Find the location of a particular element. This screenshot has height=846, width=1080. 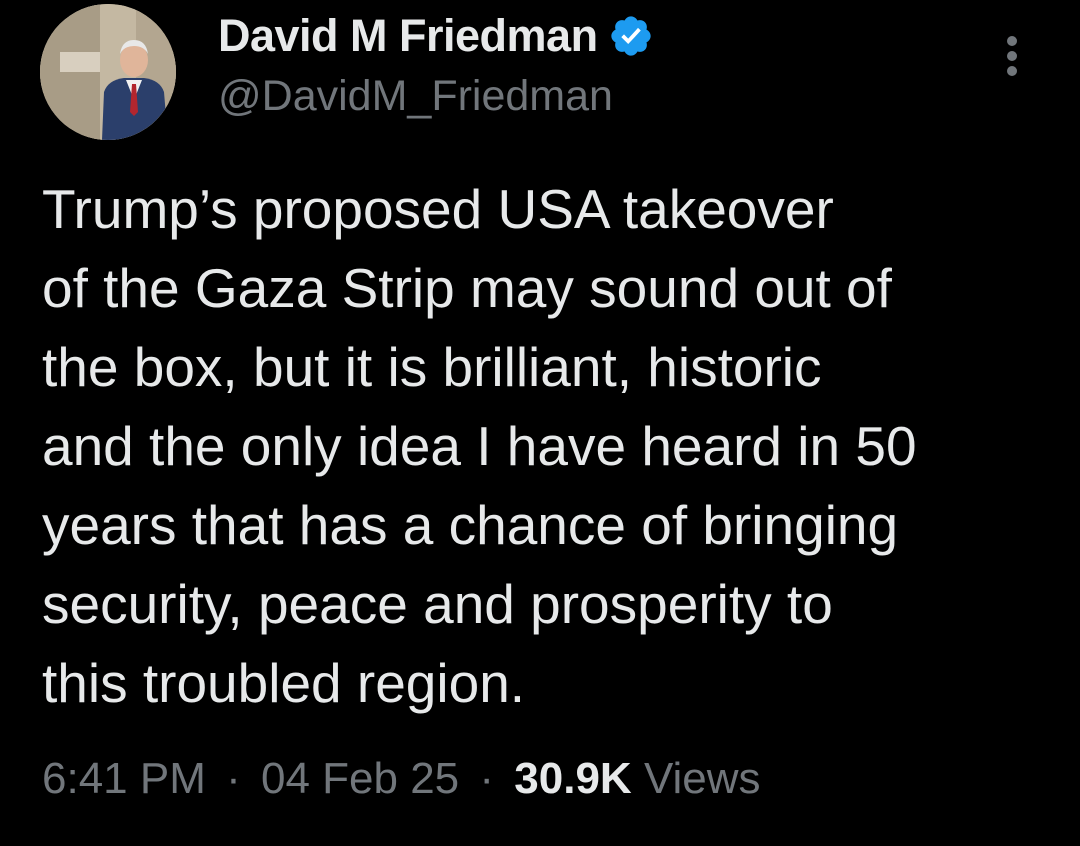

avatar-photo is located at coordinates (108, 72).